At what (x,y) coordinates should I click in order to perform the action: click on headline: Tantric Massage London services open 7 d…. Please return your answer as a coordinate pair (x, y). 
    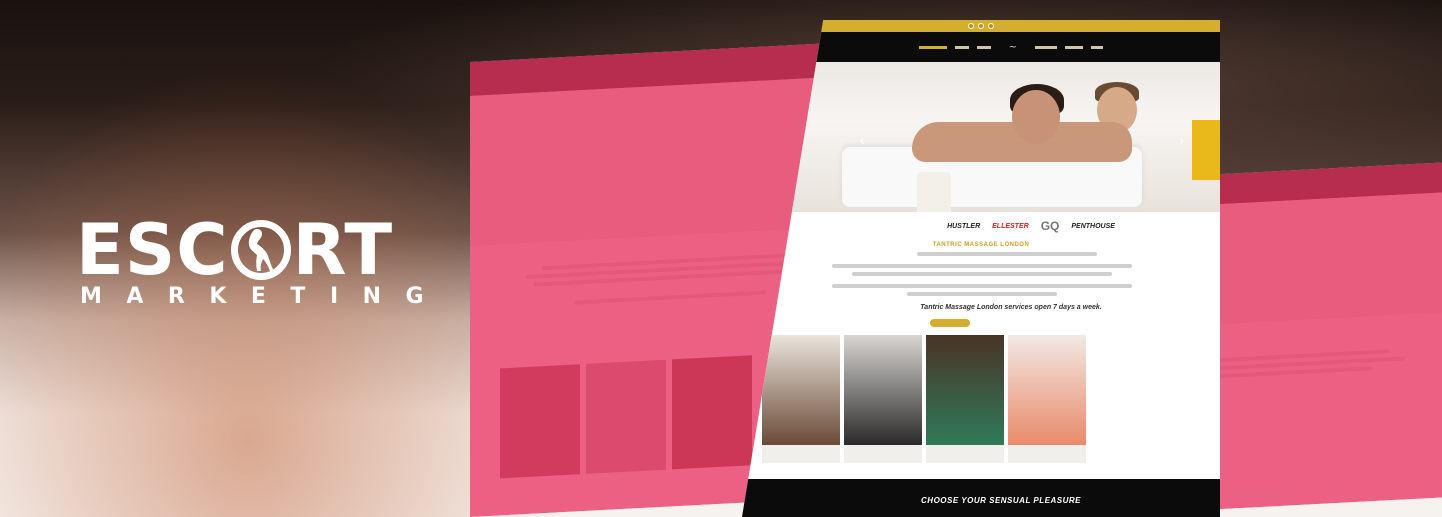
    Looking at the image, I should click on (1011, 307).